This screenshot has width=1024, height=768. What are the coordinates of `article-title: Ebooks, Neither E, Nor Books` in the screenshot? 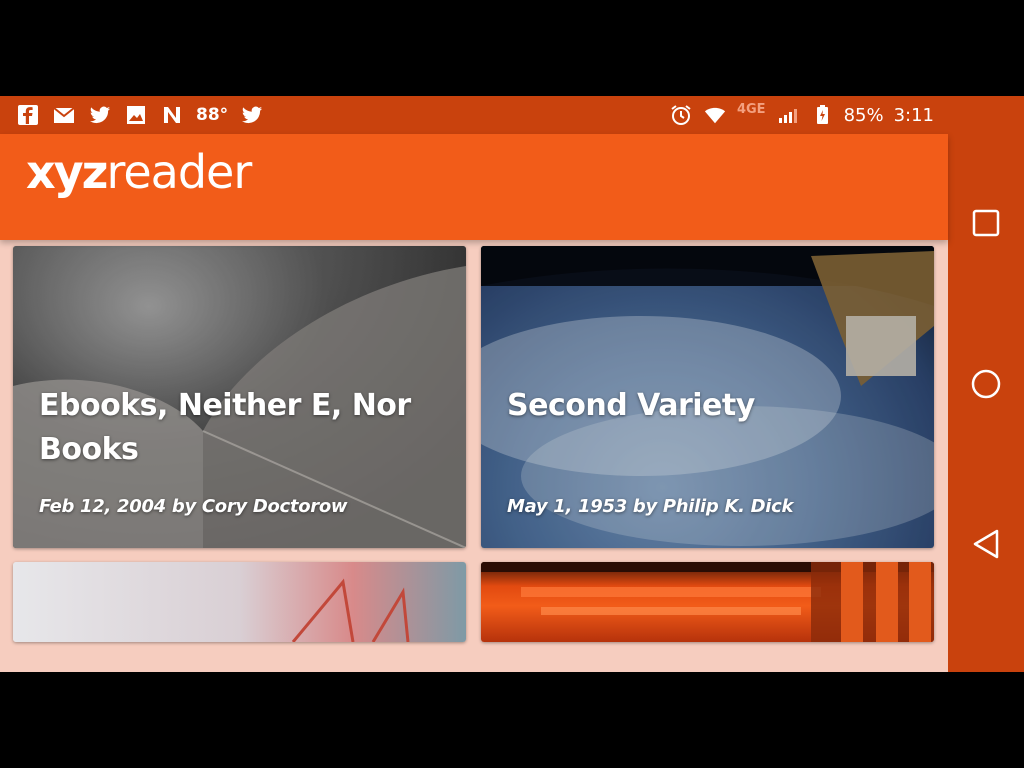 It's located at (225, 427).